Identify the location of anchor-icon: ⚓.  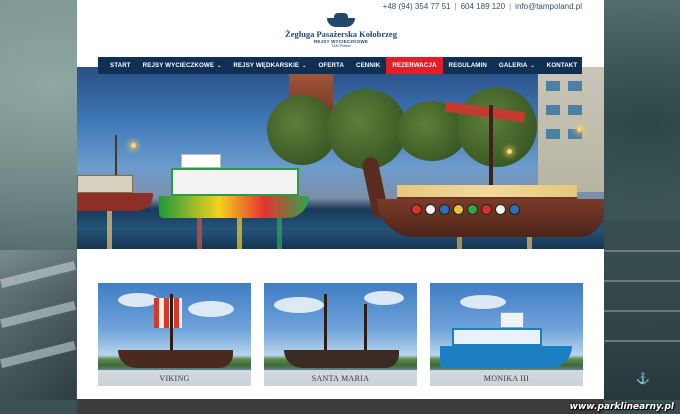
(643, 378).